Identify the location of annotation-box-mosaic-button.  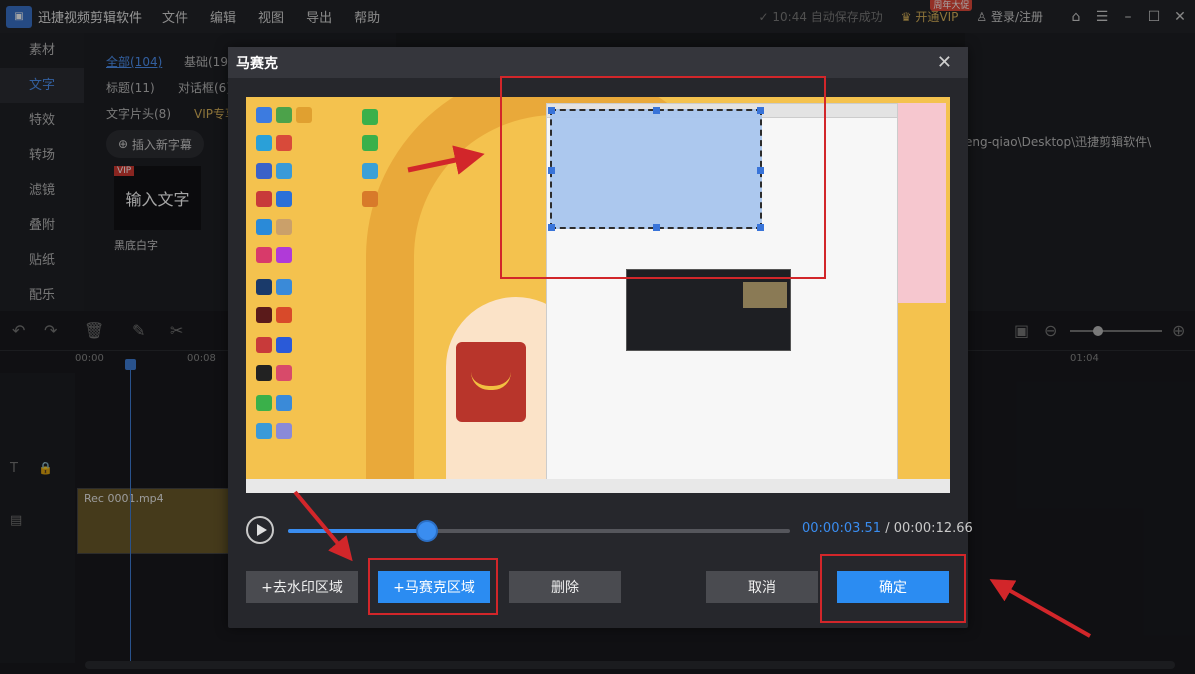
(433, 586).